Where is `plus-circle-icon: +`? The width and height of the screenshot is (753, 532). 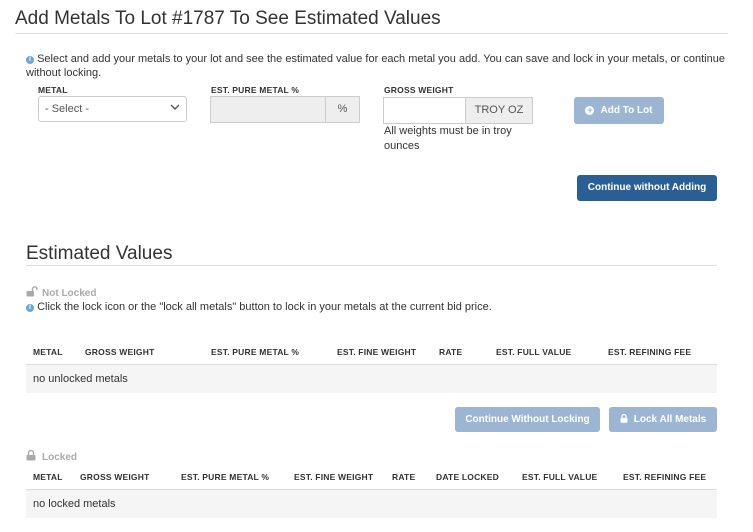
plus-circle-icon: + is located at coordinates (590, 110).